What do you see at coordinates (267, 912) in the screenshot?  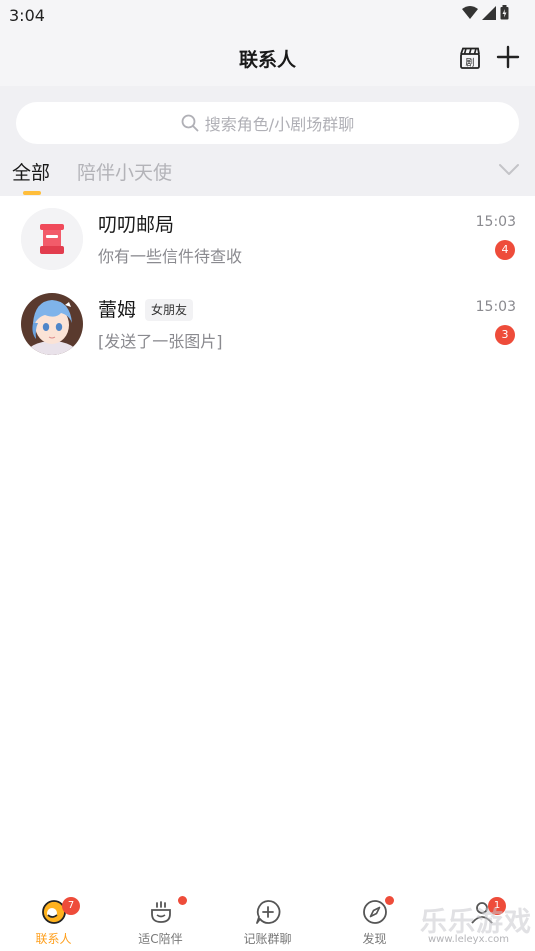 I see `chat-plus-icon` at bounding box center [267, 912].